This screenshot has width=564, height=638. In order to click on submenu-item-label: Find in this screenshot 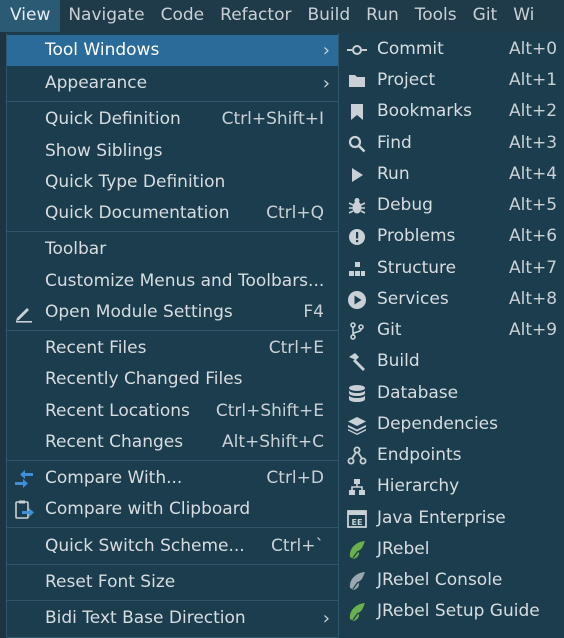, I will do `click(394, 143)`.